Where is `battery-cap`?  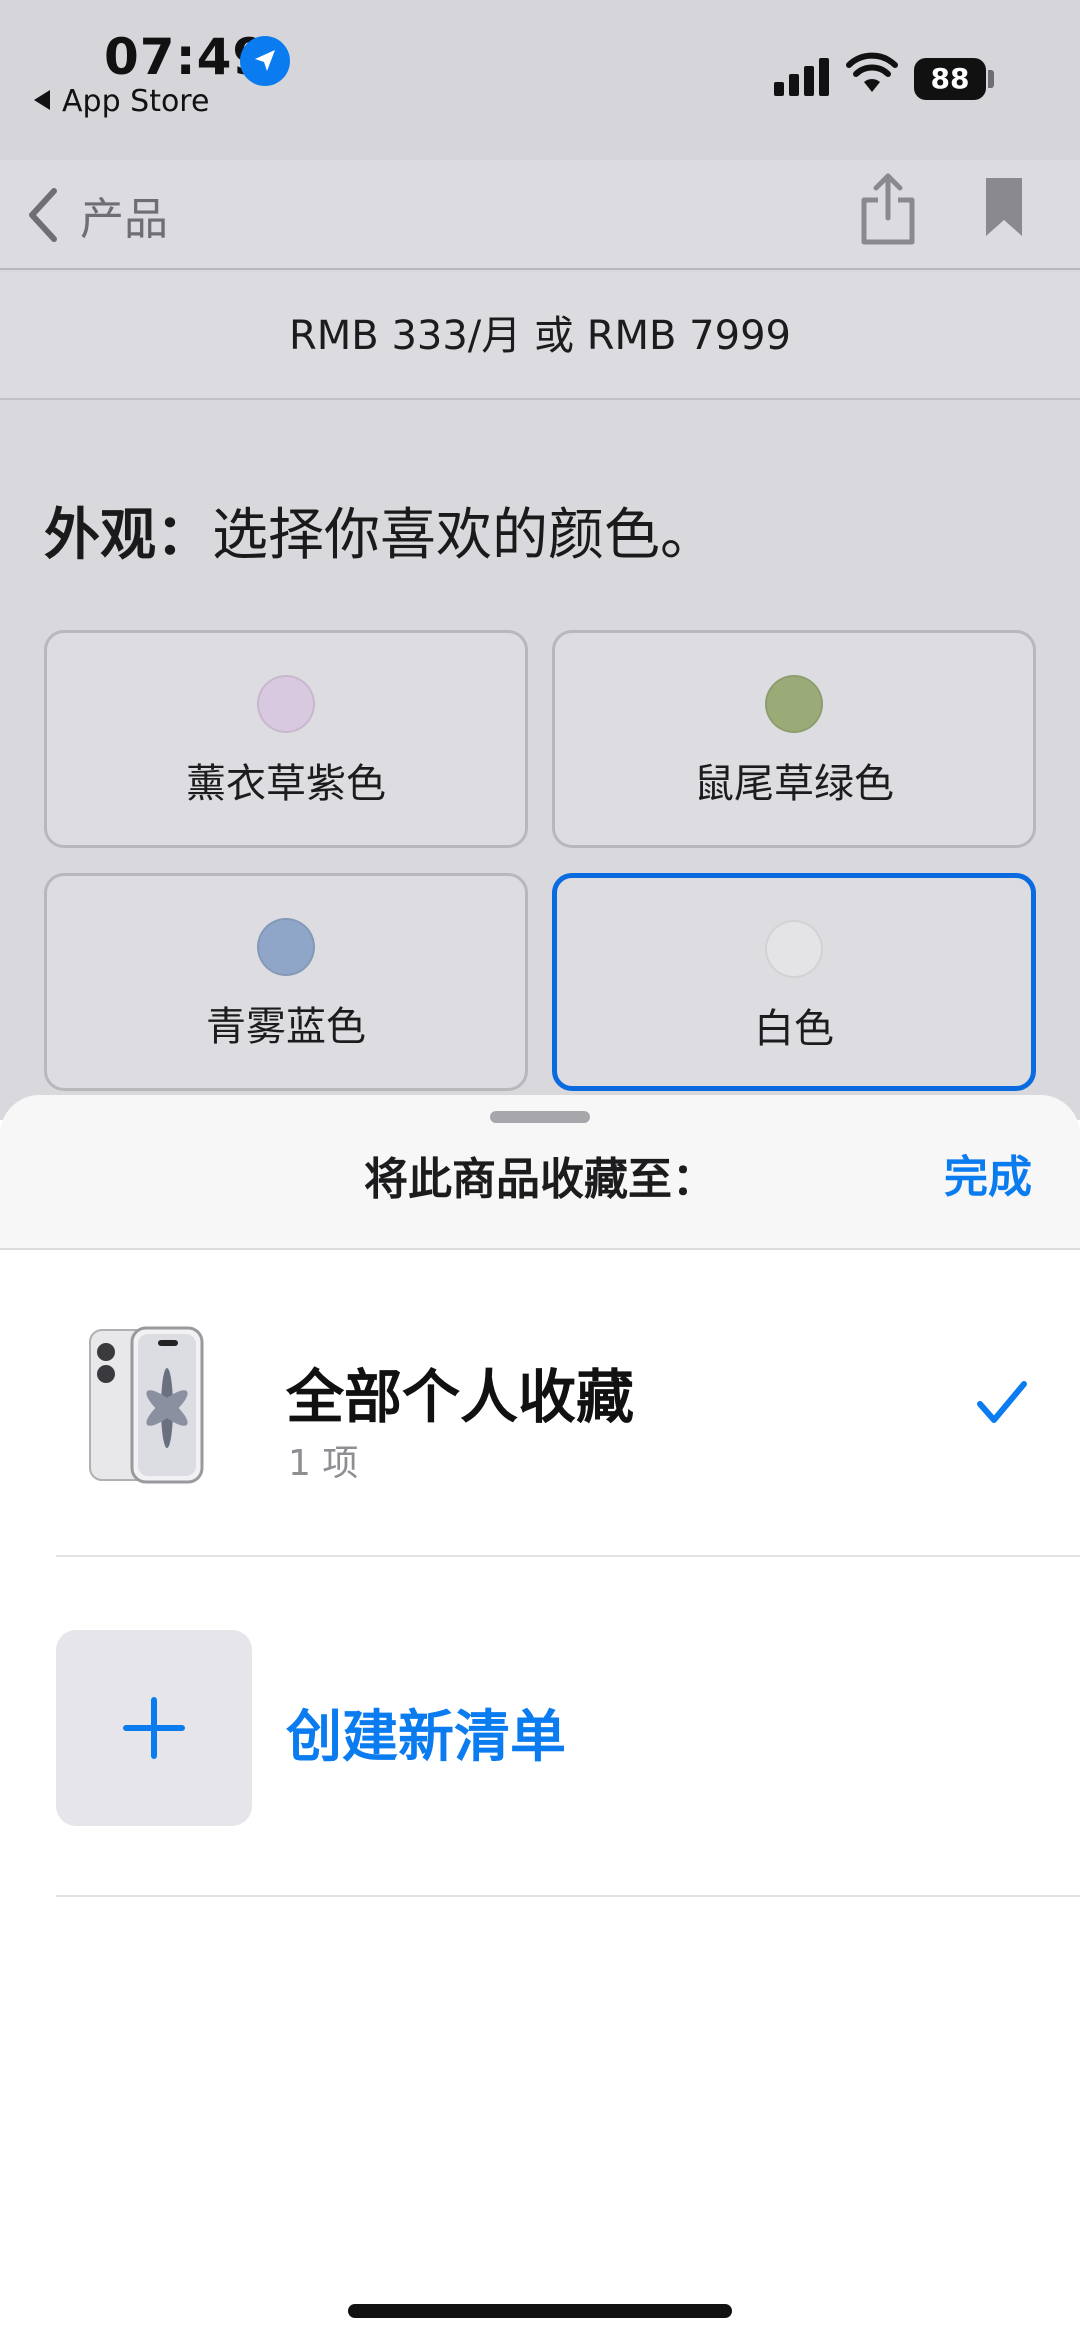
battery-cap is located at coordinates (991, 79).